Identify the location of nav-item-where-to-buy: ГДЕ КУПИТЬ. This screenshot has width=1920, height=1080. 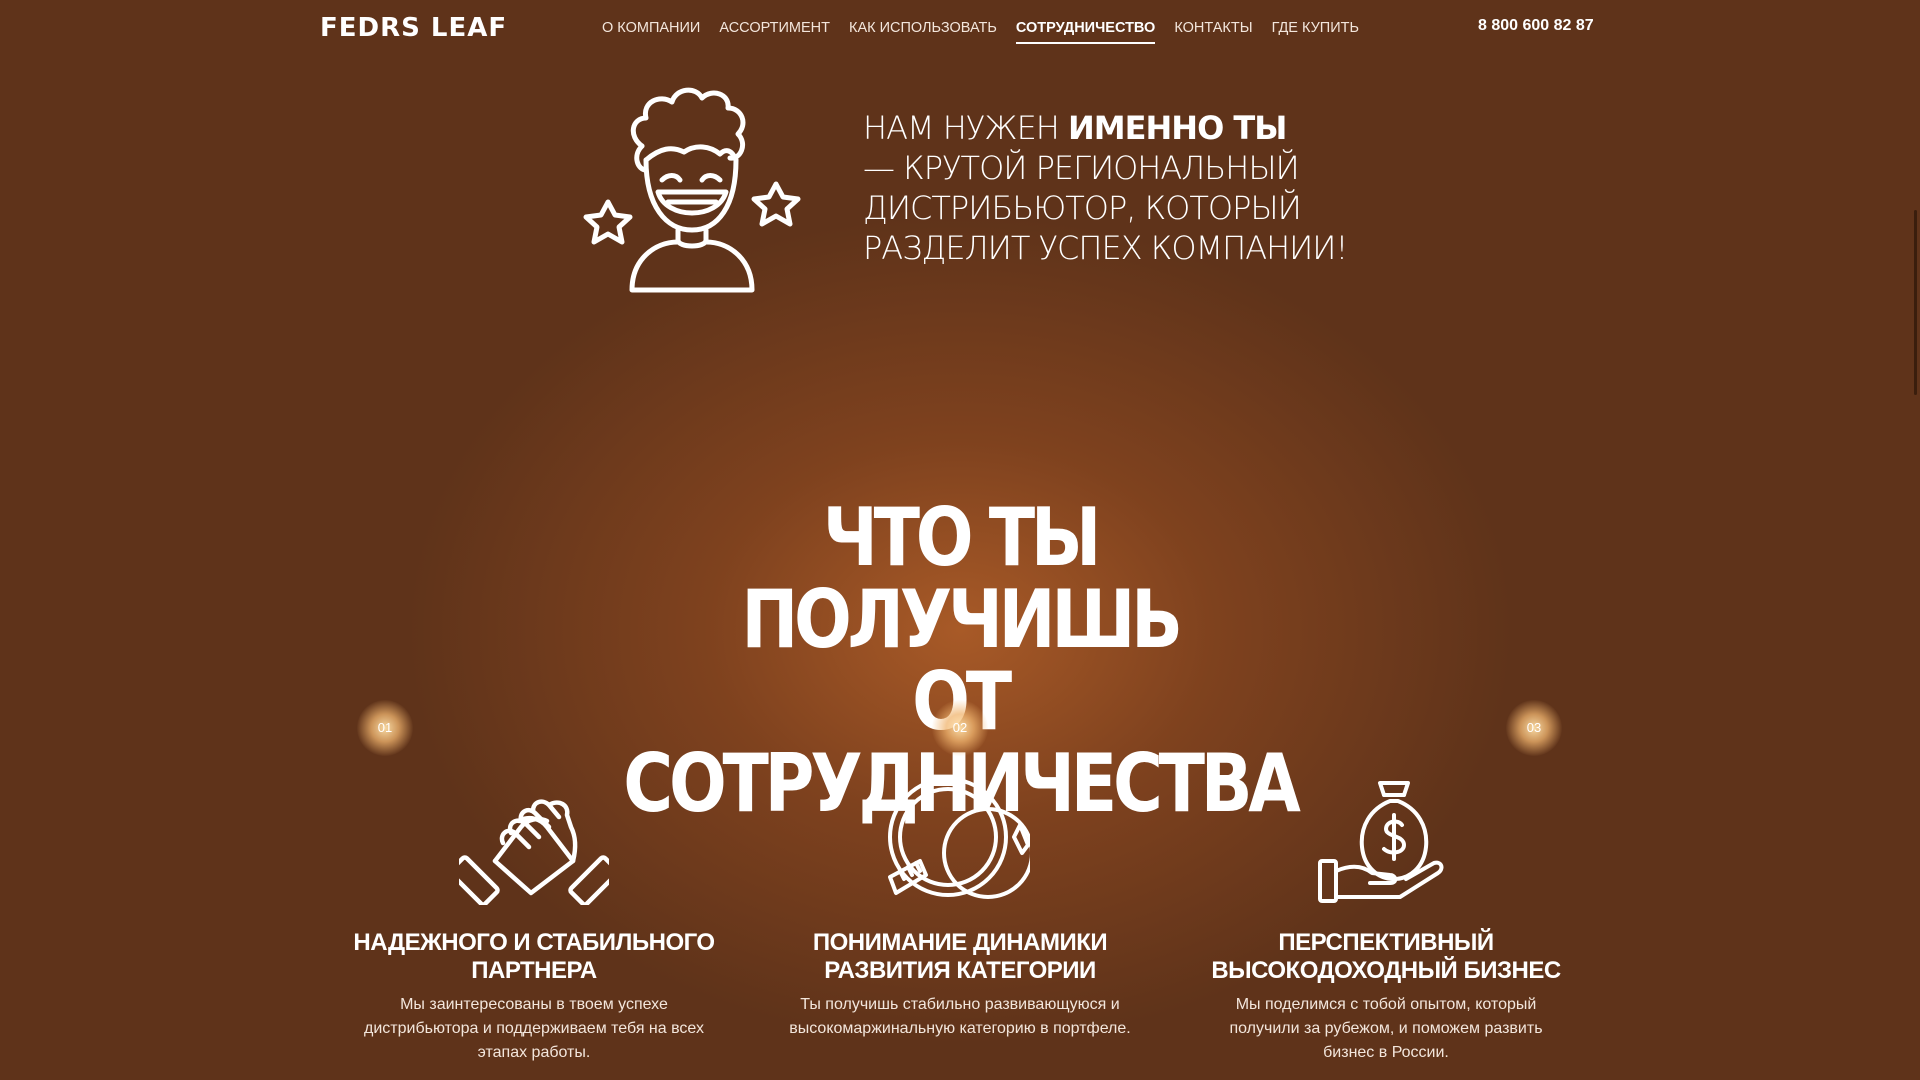
(1315, 31).